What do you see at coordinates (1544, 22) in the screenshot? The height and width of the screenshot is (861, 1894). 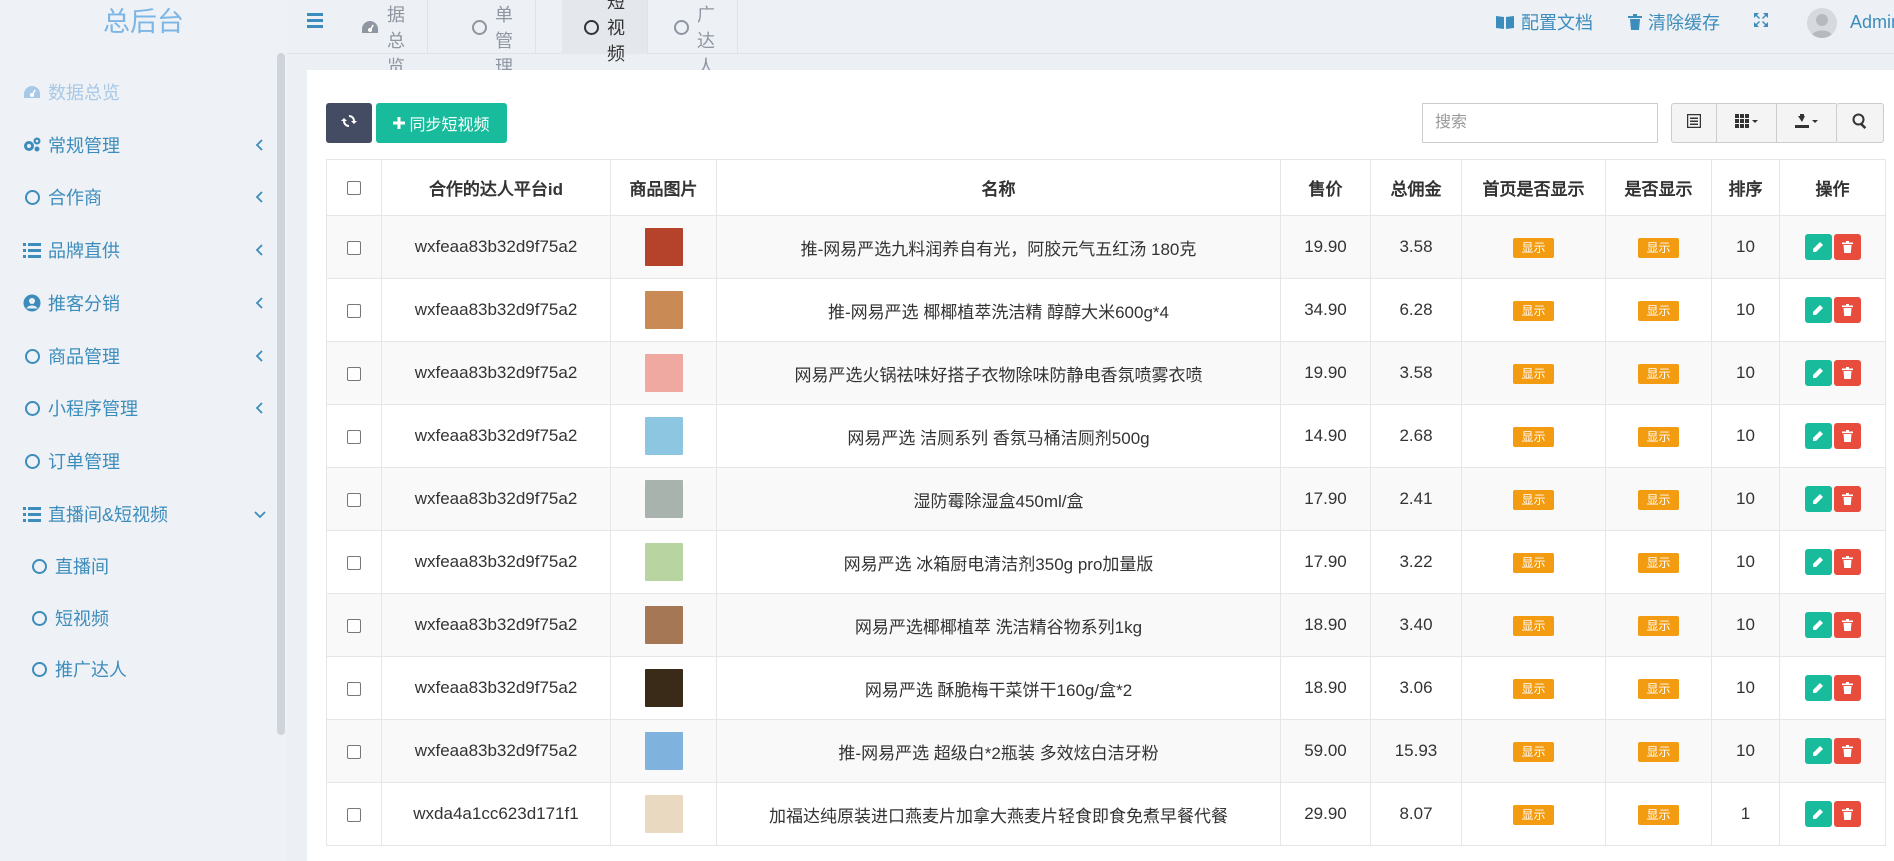 I see `config-doc-link: 配置文档` at bounding box center [1544, 22].